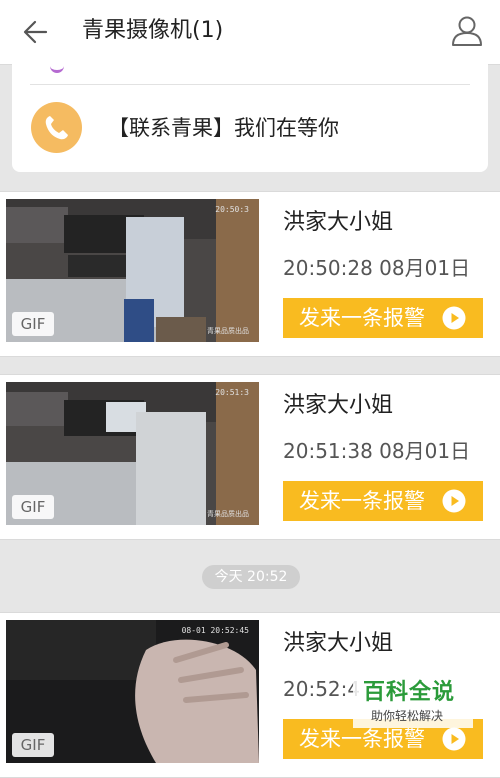  I want to click on camera-timestamp: 20:50:3, so click(232, 209).